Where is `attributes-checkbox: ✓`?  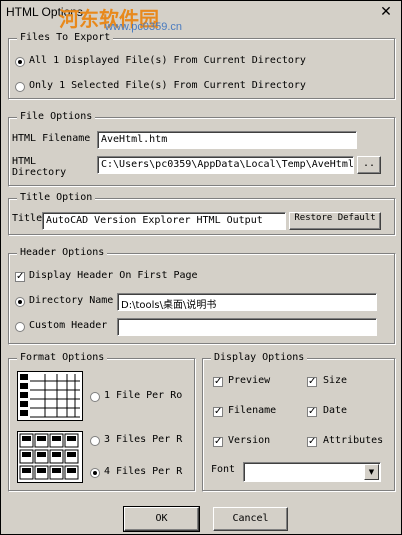 attributes-checkbox: ✓ is located at coordinates (312, 442).